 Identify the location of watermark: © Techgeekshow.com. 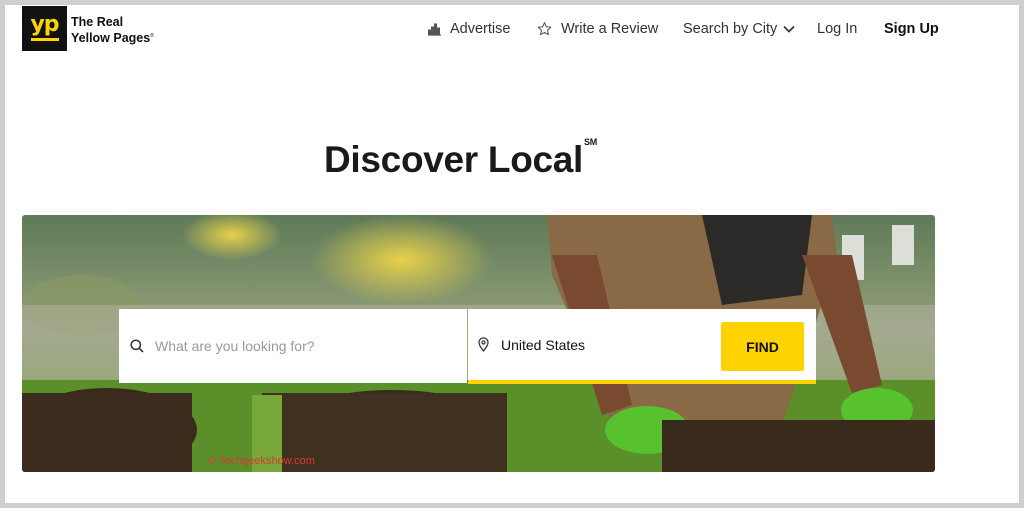
(261, 461).